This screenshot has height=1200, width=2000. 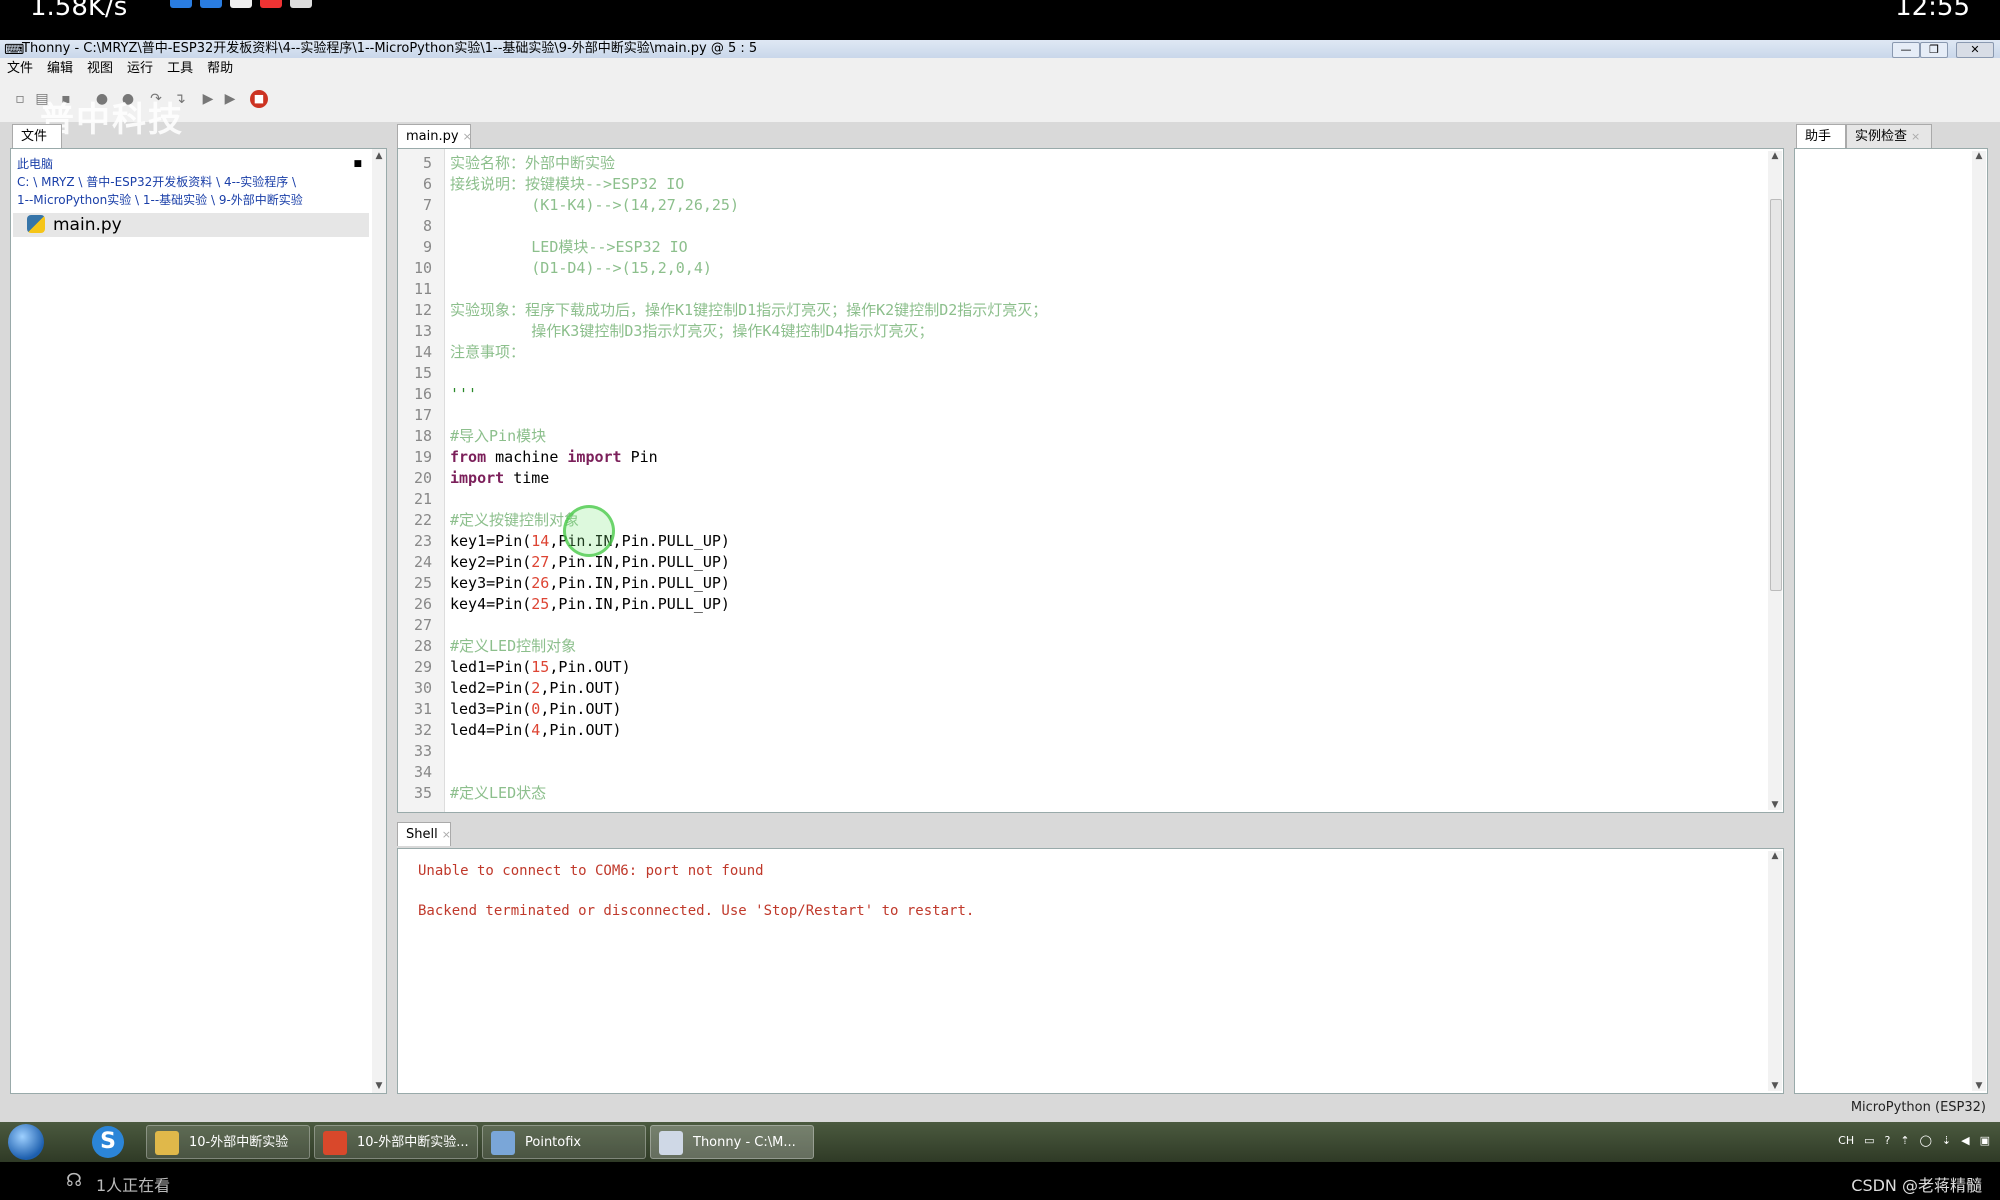 I want to click on code-line: 21, so click(x=415, y=499).